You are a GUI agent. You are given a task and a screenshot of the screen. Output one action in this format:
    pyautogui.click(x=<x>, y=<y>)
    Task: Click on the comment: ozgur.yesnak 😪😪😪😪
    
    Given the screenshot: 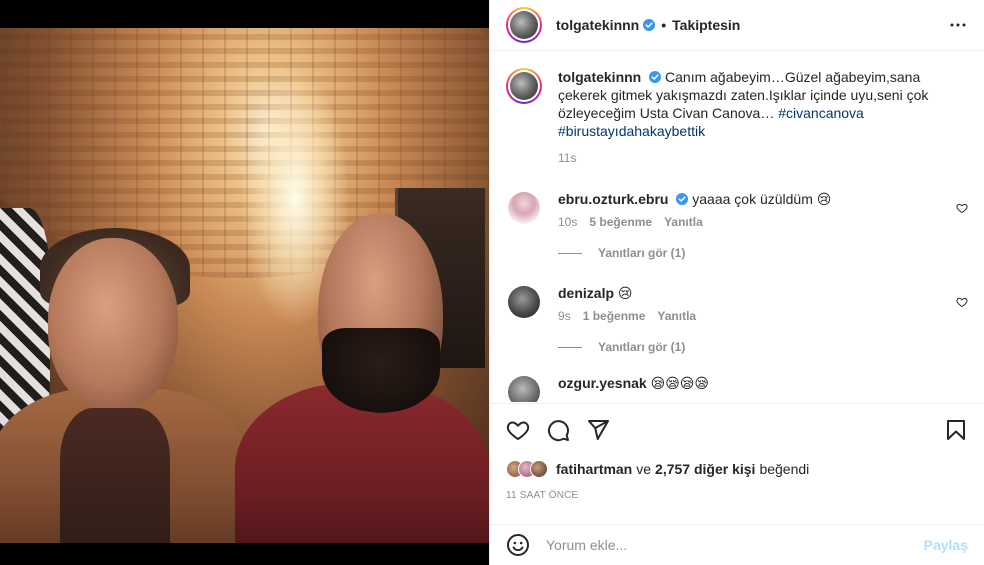 What is the action you would take?
    pyautogui.click(x=737, y=388)
    